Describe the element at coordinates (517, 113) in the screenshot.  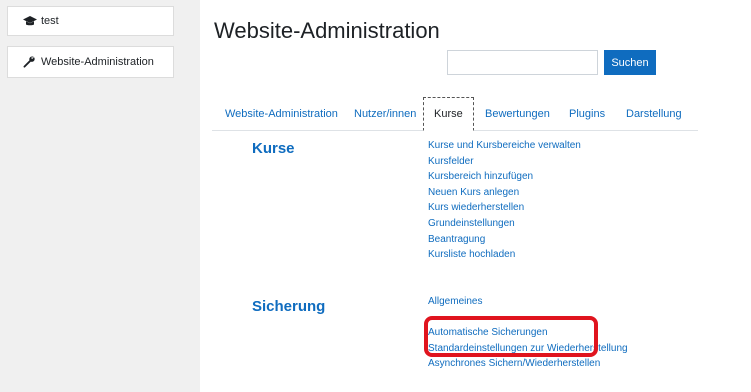
I see `tab-bewertungen: Bewertungen` at that location.